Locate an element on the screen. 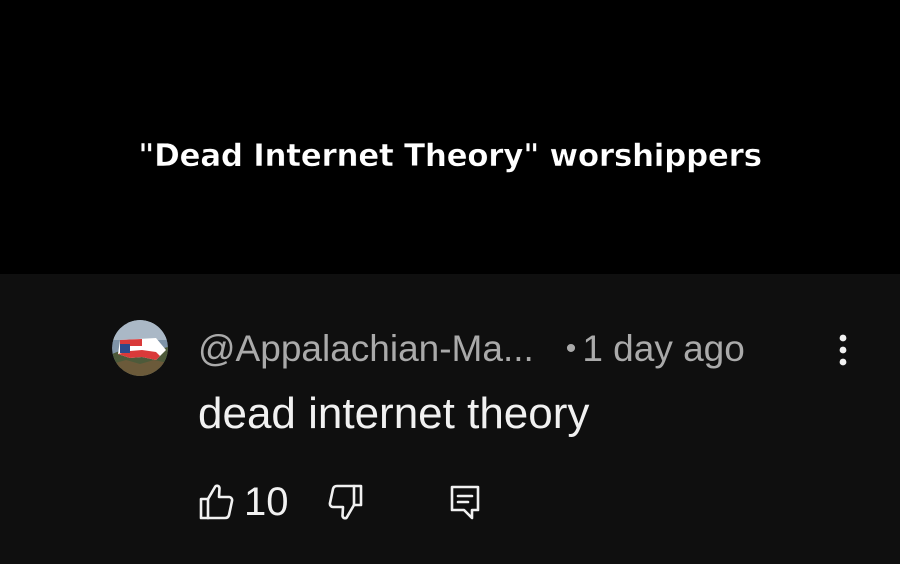 This screenshot has height=564, width=900. thumbs-down-icon is located at coordinates (345, 502).